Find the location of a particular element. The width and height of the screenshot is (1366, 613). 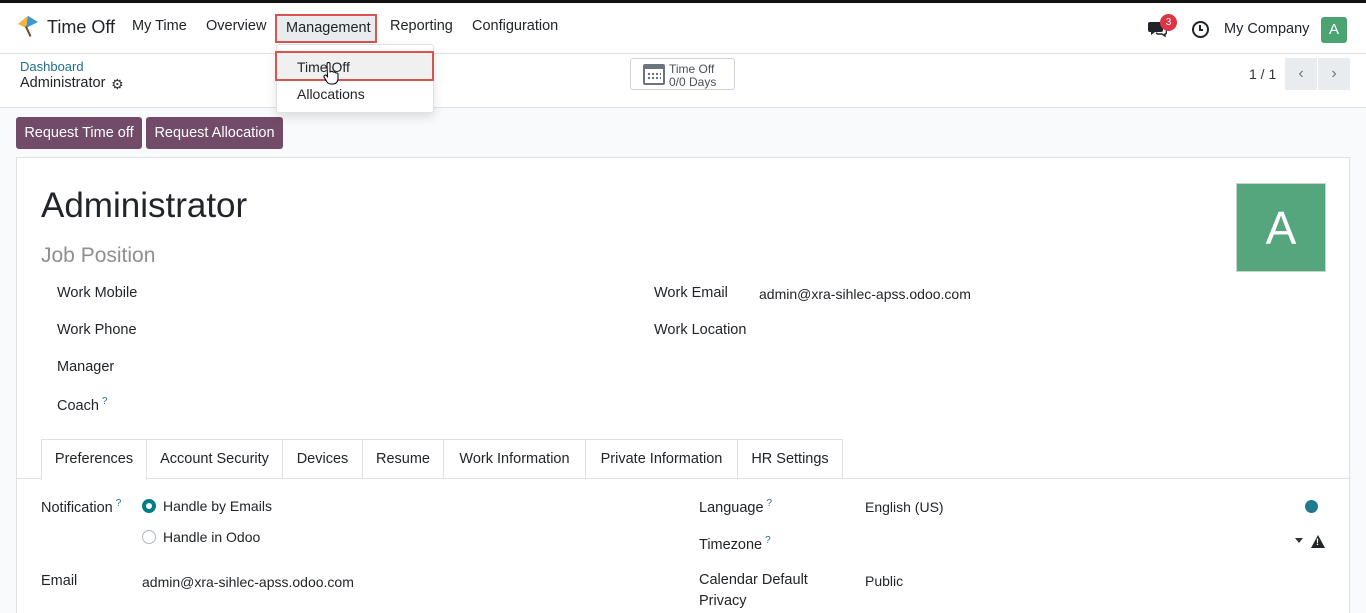

language-label-text: Language is located at coordinates (731, 507).